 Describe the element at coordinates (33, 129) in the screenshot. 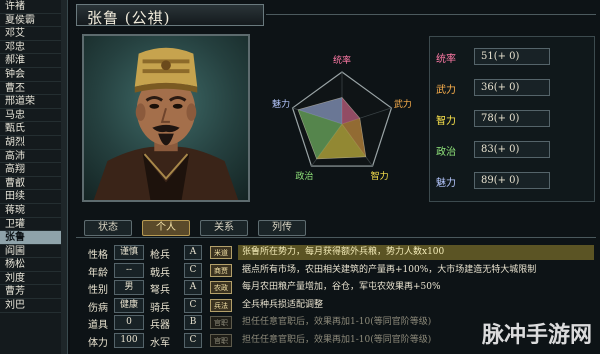

I see `roster-item: 甄氏` at that location.